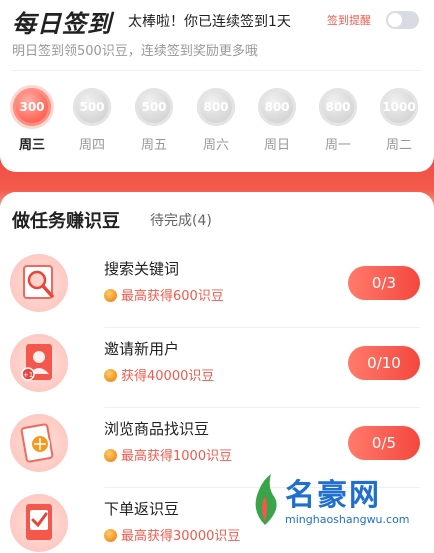  I want to click on day-item: 500 周五, so click(154, 120).